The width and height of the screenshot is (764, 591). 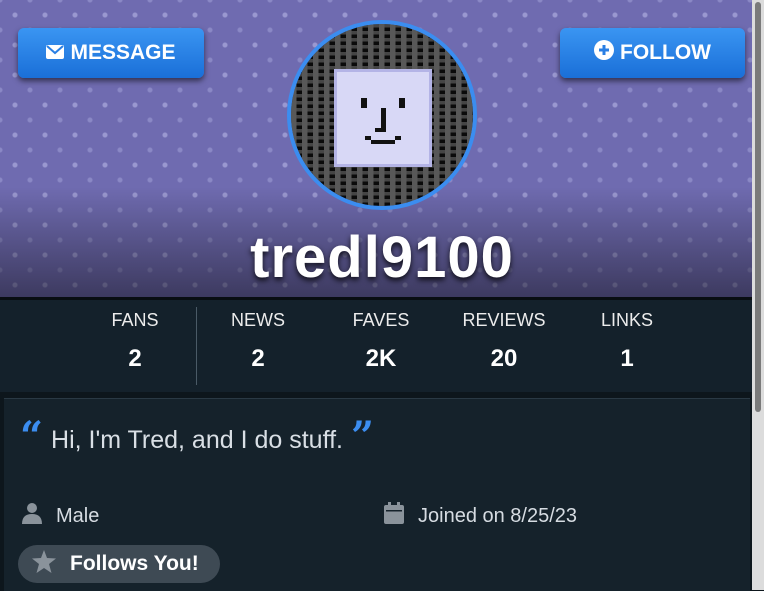 I want to click on stat-faves: FAVES 2K, so click(x=381, y=341).